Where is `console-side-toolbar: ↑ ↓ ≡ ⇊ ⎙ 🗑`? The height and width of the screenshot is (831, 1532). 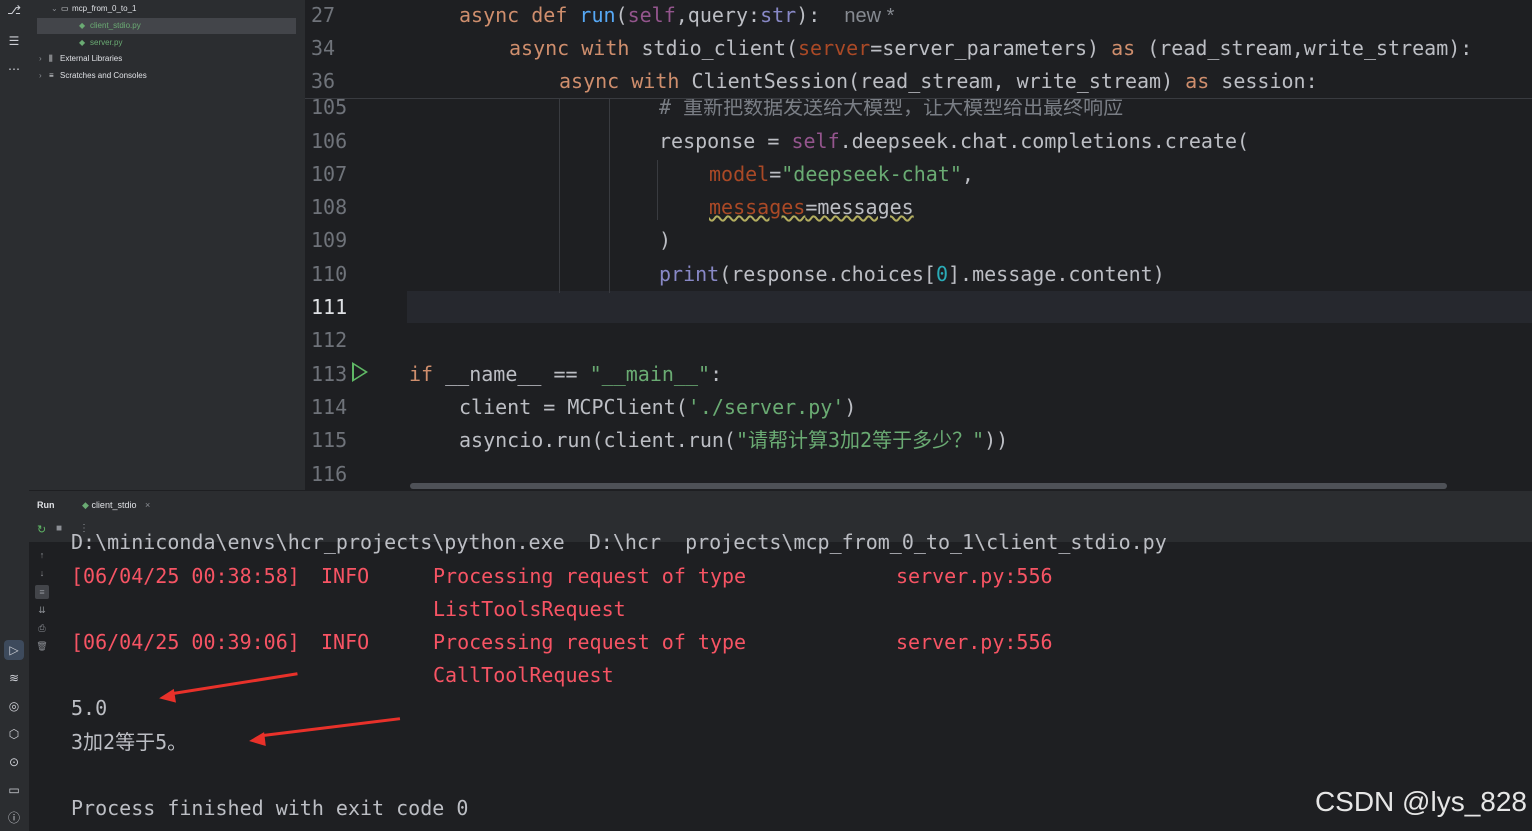 console-side-toolbar: ↑ ↓ ≡ ⇊ ⎙ 🗑 is located at coordinates (41, 686).